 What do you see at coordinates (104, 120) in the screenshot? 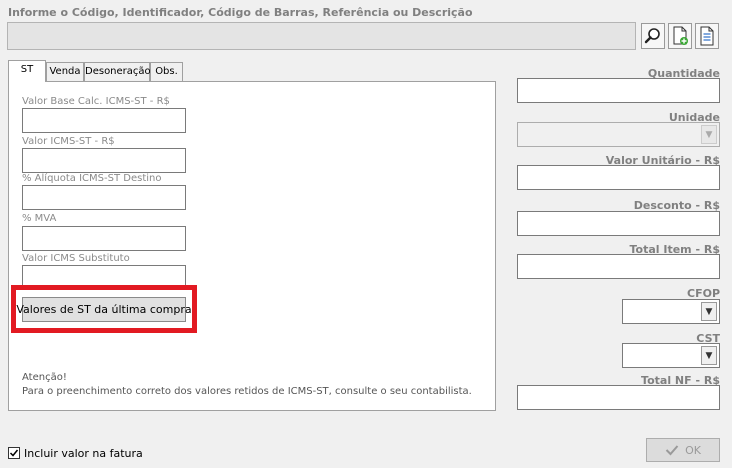
I see `base-calc-icms-st-input` at bounding box center [104, 120].